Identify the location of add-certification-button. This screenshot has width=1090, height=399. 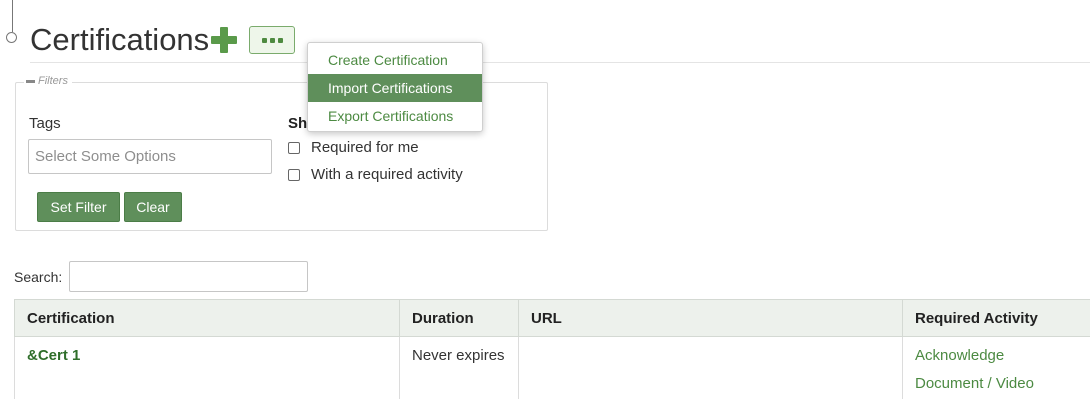
(224, 40).